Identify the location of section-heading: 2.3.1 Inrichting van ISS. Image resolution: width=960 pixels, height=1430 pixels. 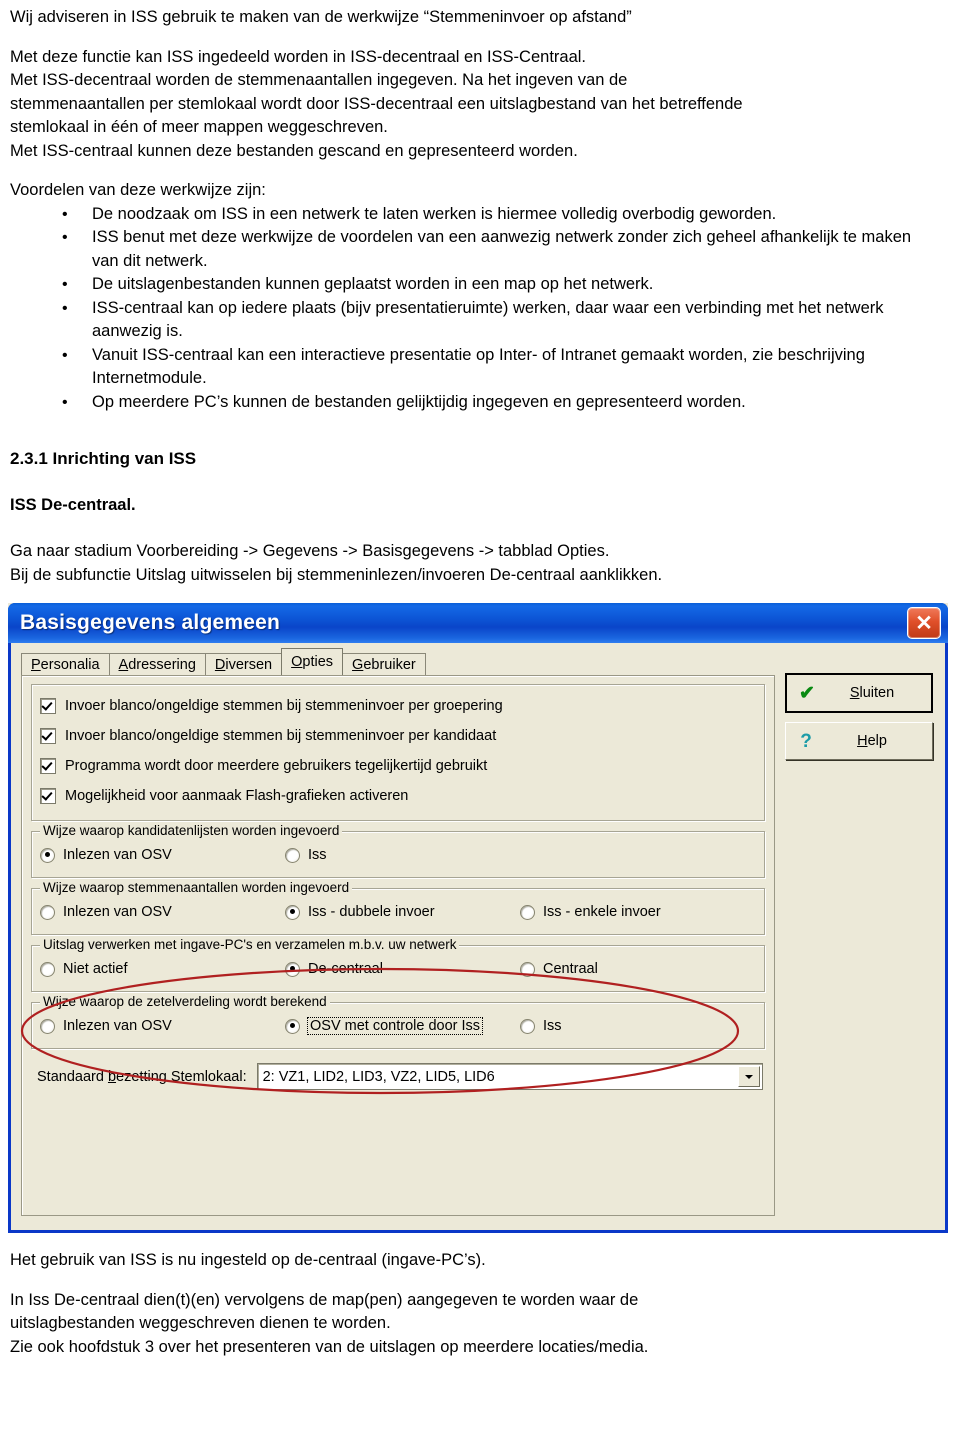
(103, 458).